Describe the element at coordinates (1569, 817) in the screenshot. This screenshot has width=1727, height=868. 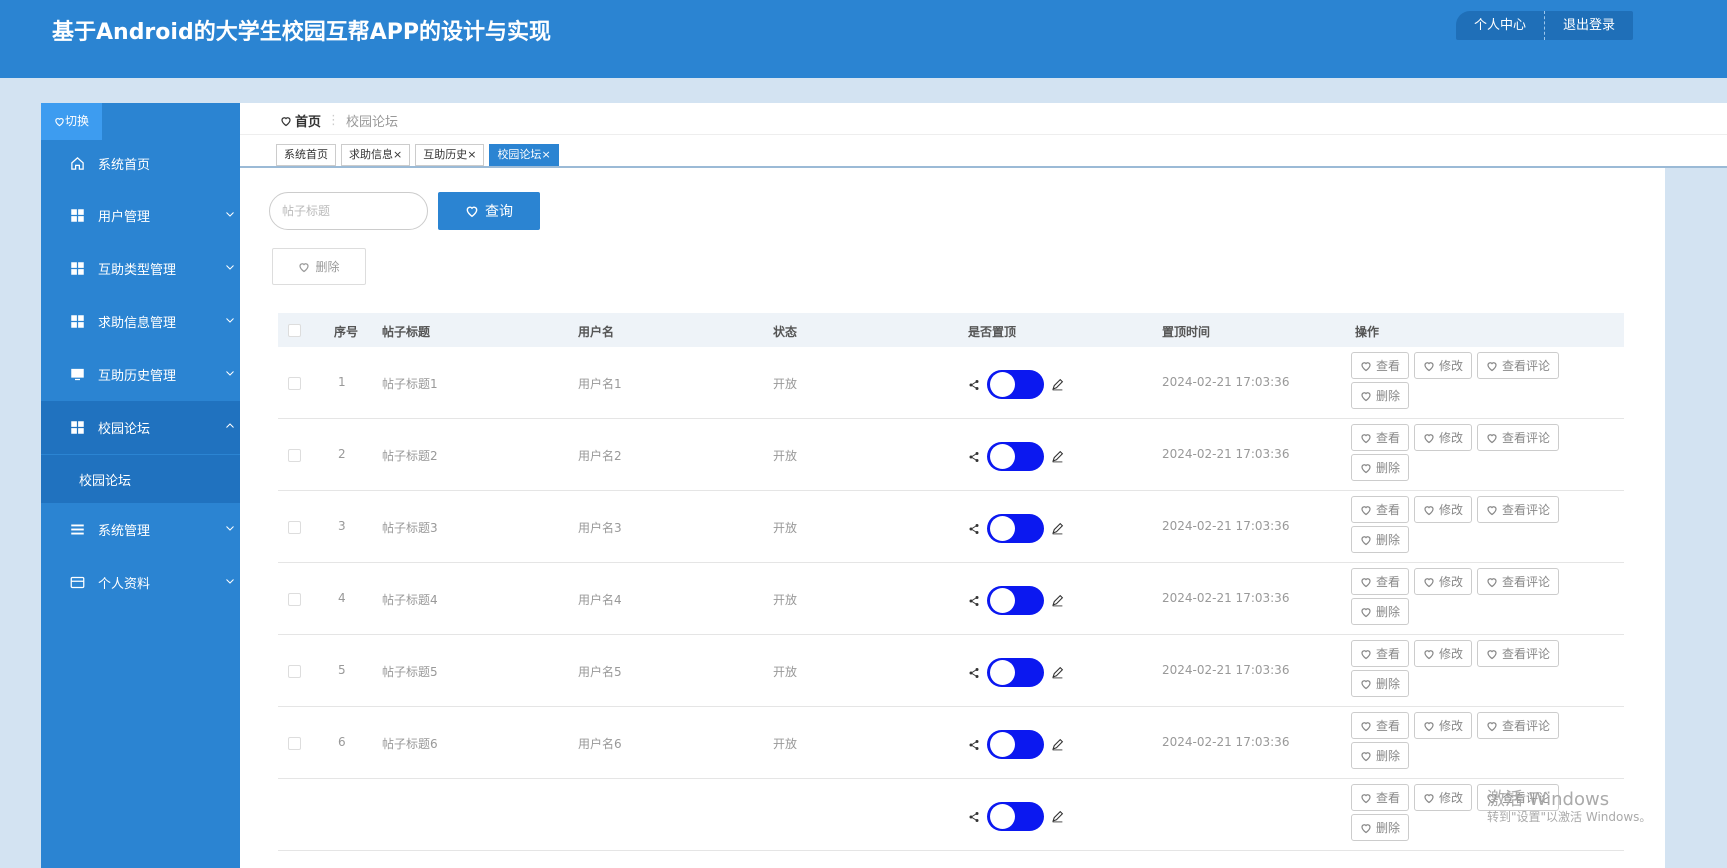
I see `windows-watermark-subtitle: 转到"设置"以激活 Windows。` at that location.